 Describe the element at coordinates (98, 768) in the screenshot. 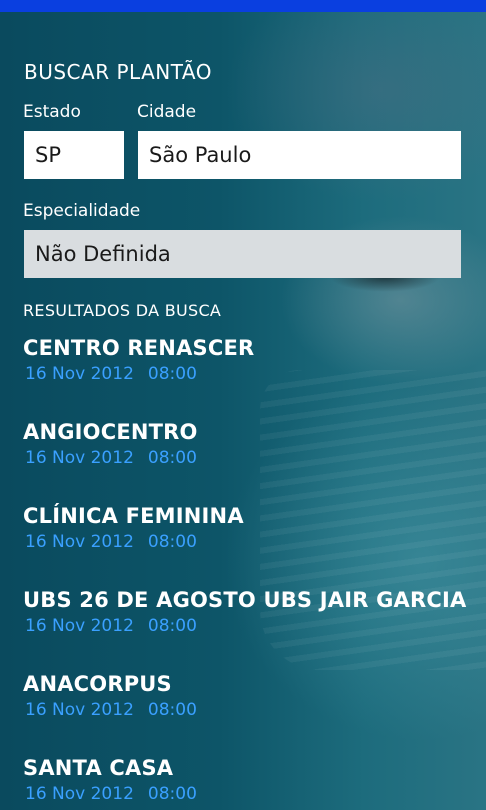

I see `result-name: SANTA CASA` at that location.